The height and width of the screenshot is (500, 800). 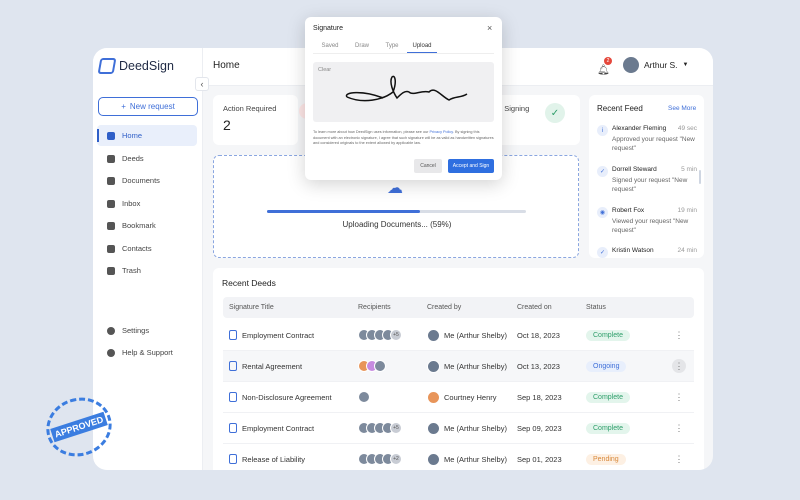 I want to click on brand-name: DeedSign, so click(x=146, y=66).